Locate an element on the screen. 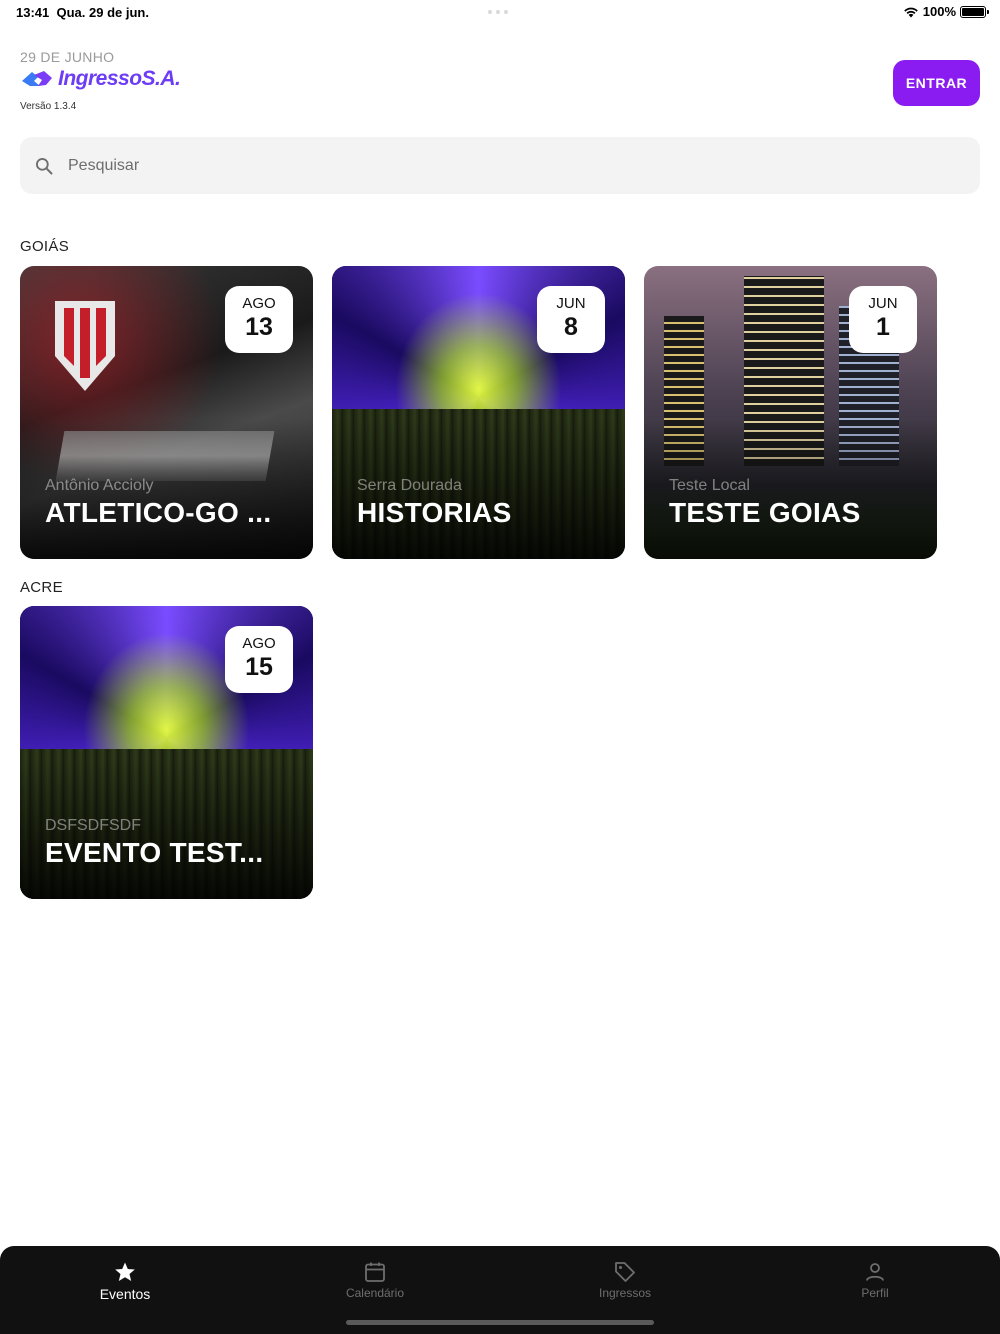 The width and height of the screenshot is (1000, 1334). search-icon is located at coordinates (44, 165).